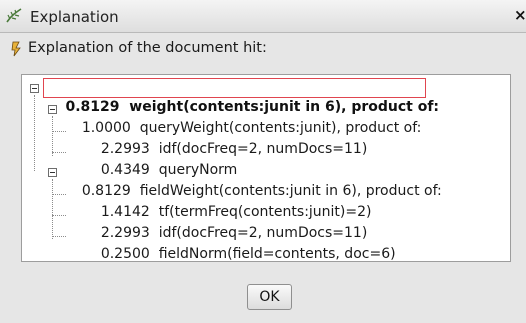 The width and height of the screenshot is (526, 323). Describe the element at coordinates (520, 15) in the screenshot. I see `close-icon: ×` at that location.